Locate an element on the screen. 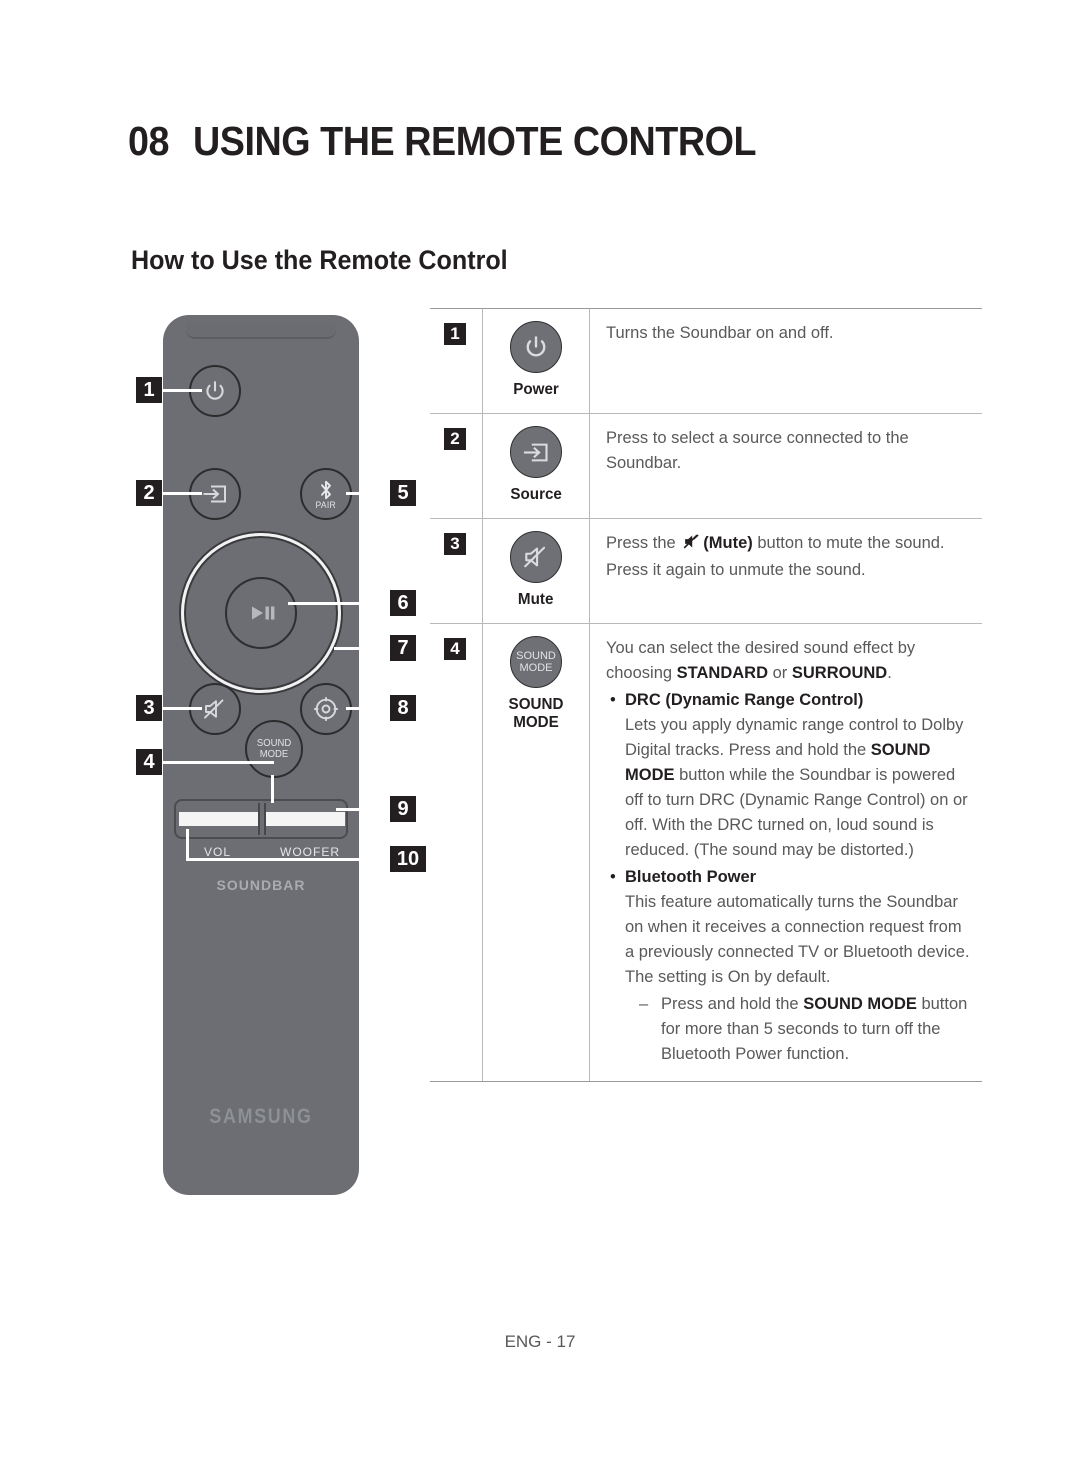  row-button-cell: Source is located at coordinates (536, 466).